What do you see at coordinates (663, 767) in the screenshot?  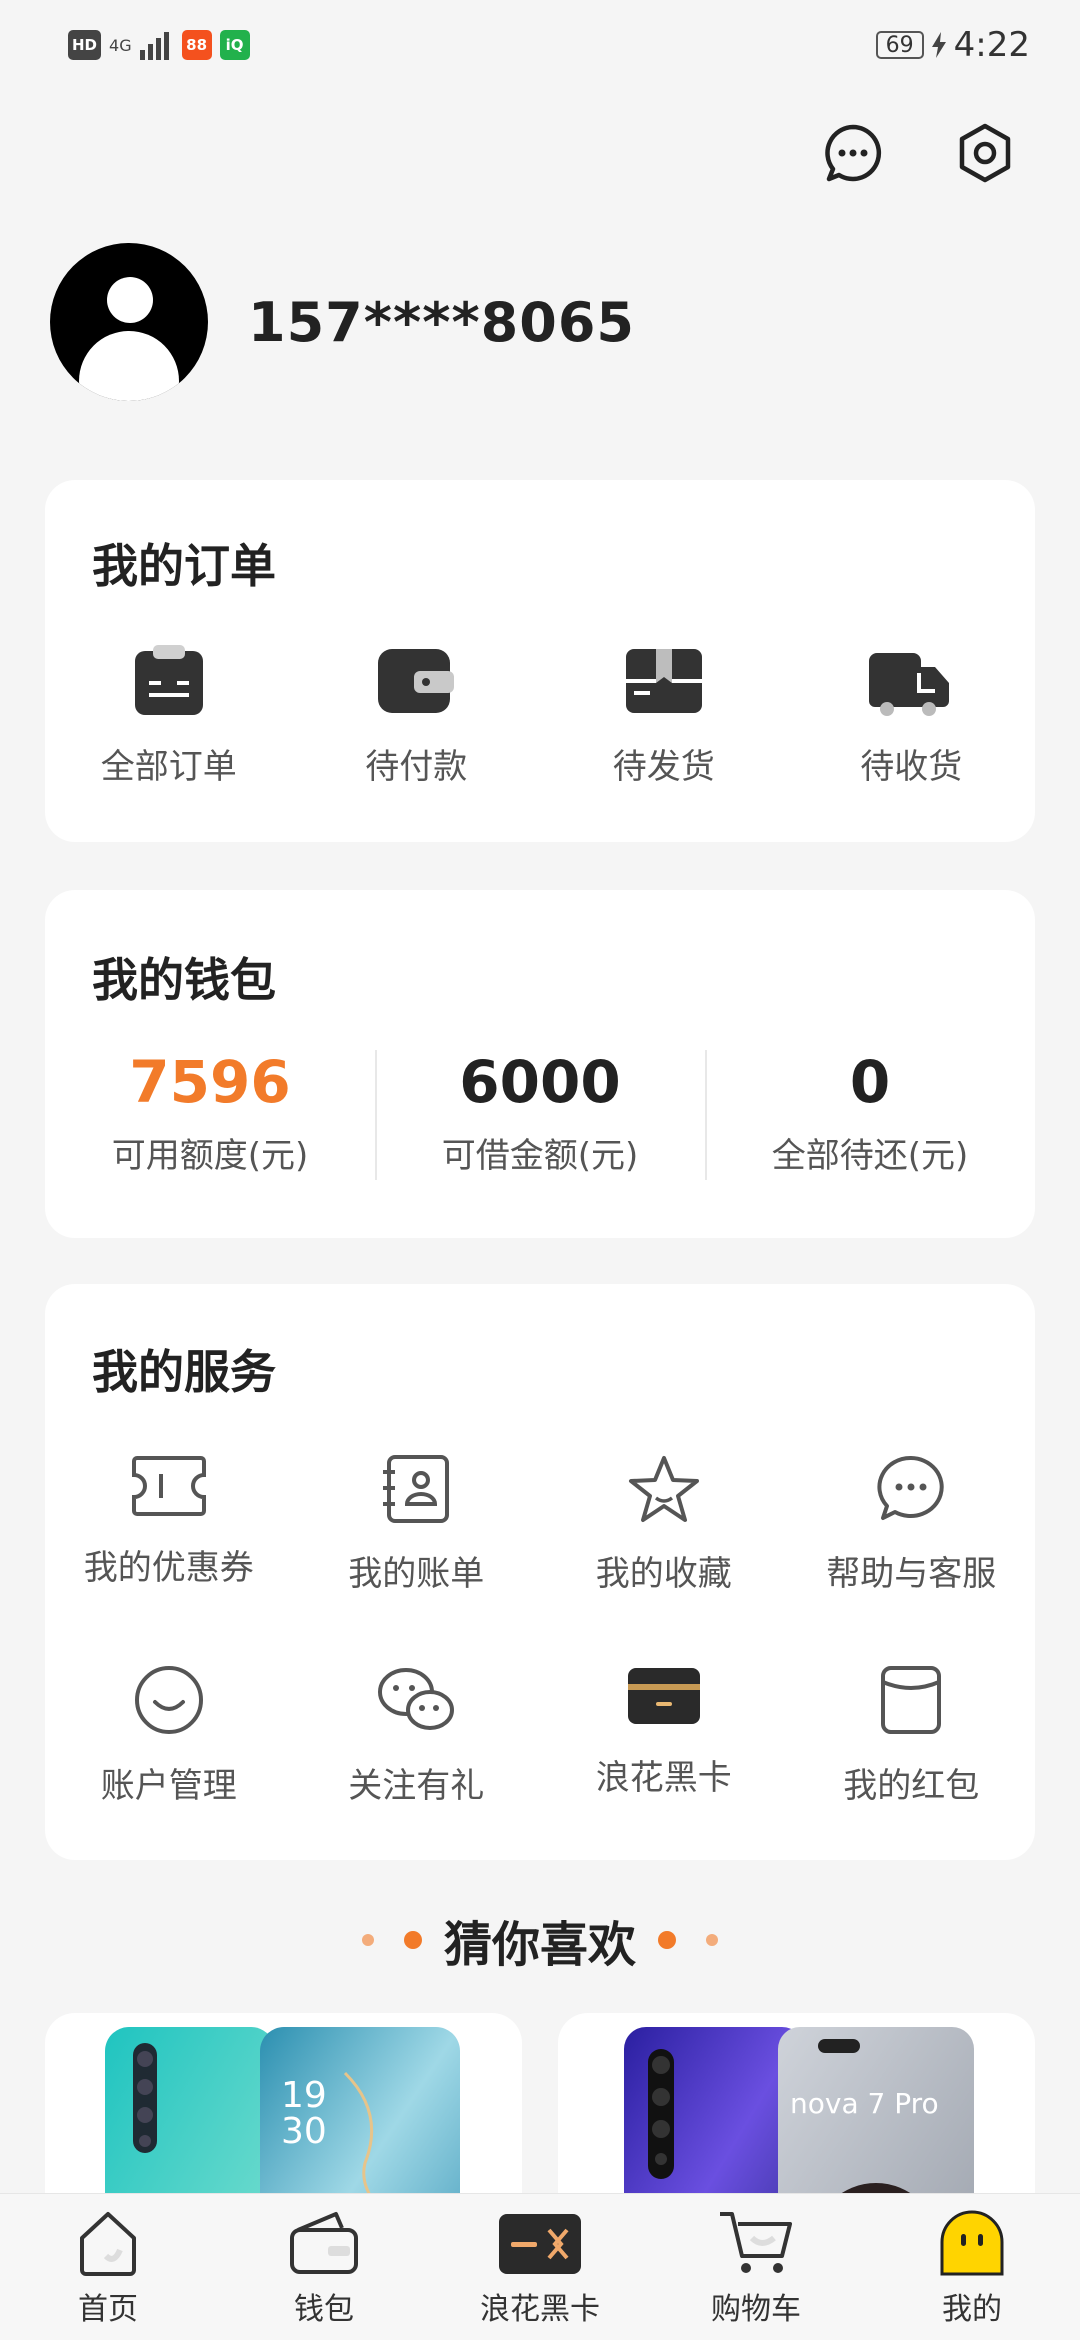 I see `order-pending-shipment-label: 待发货` at bounding box center [663, 767].